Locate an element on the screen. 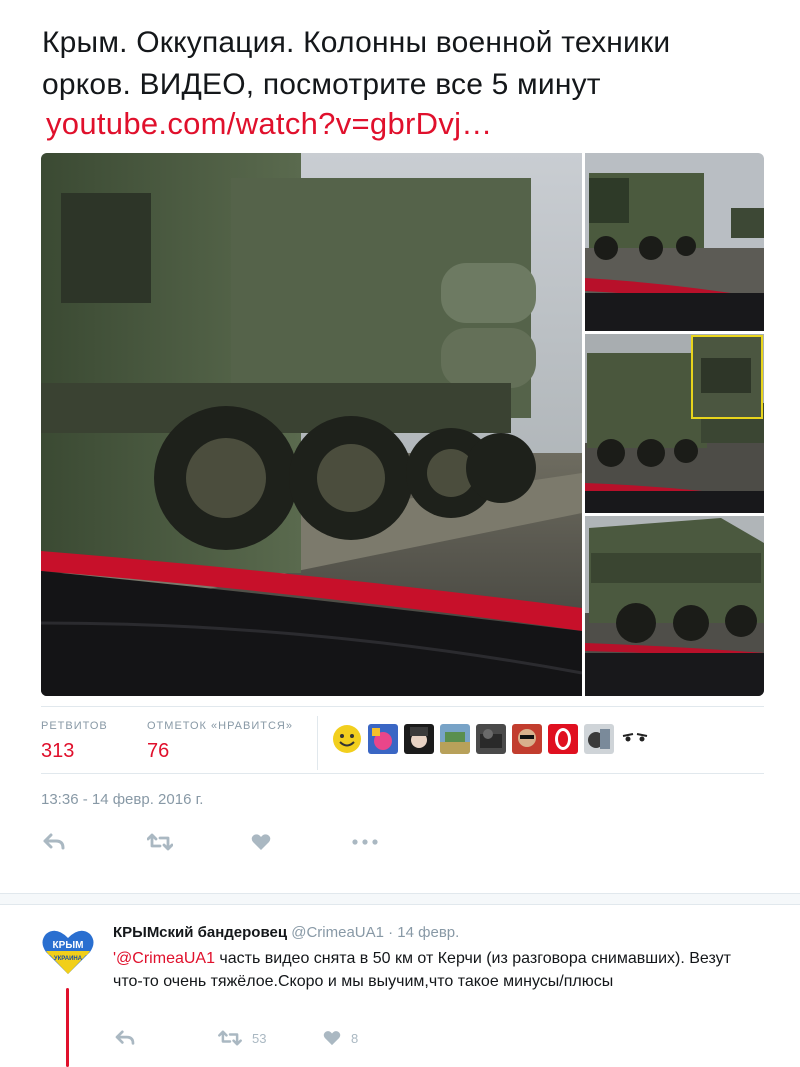  tweet-timestamp: 13:36 - 14 февр. 2016 г. is located at coordinates (122, 799).